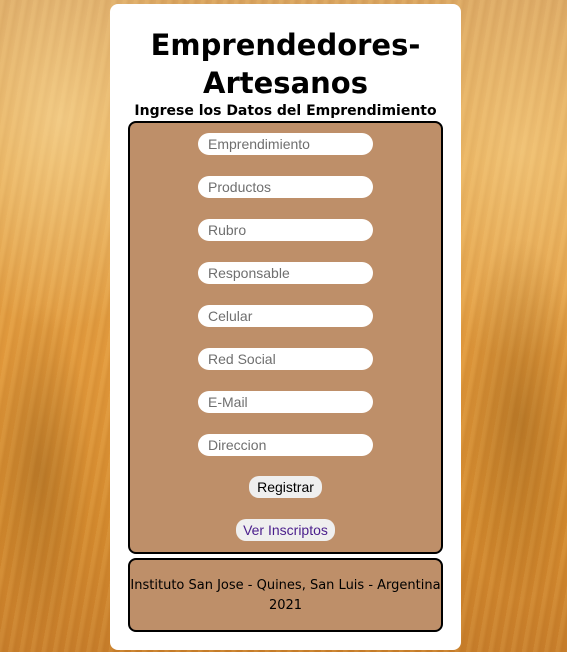 Image resolution: width=567 pixels, height=652 pixels. What do you see at coordinates (285, 144) in the screenshot?
I see `emprendimiento-input` at bounding box center [285, 144].